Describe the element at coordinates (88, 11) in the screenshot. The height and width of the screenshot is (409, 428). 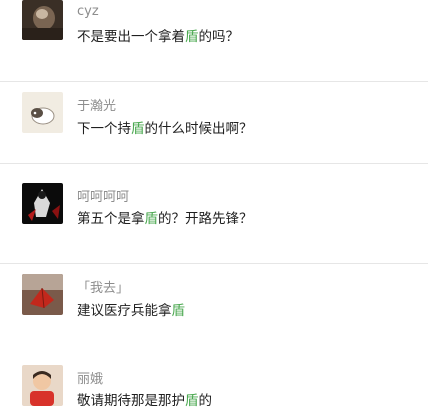
I see `comment-author-name: cyz` at that location.